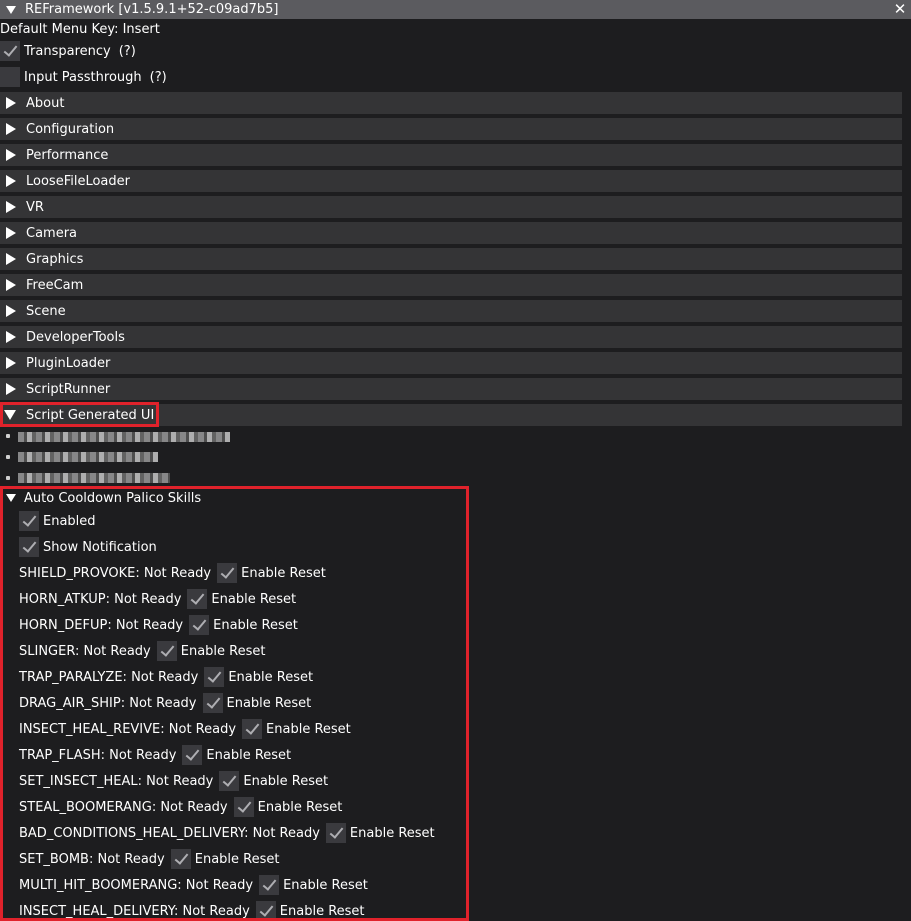  What do you see at coordinates (69, 521) in the screenshot?
I see `enabled-label: Enabled` at bounding box center [69, 521].